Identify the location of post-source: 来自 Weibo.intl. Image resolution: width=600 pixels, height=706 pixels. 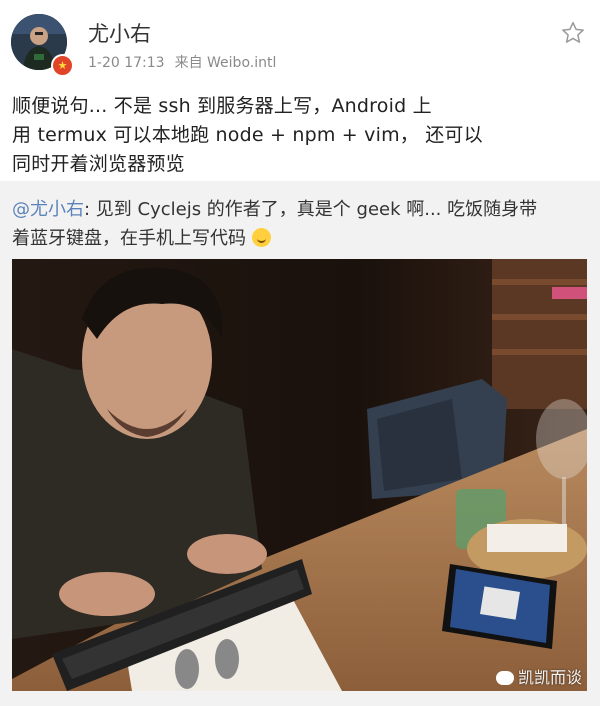
(226, 63).